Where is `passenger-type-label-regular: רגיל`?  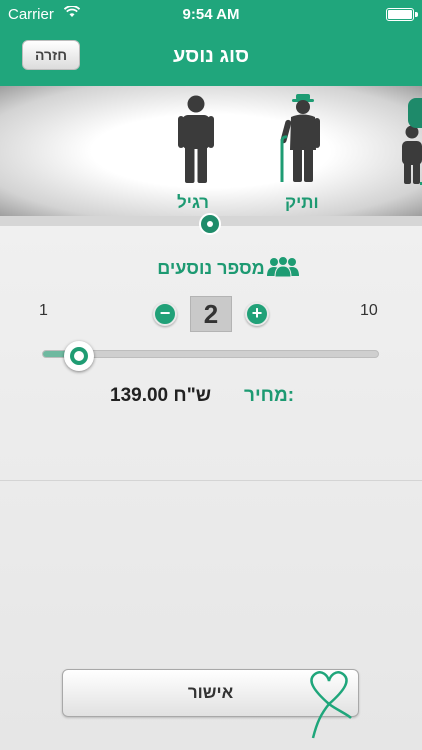 passenger-type-label-regular: רגיל is located at coordinates (193, 203).